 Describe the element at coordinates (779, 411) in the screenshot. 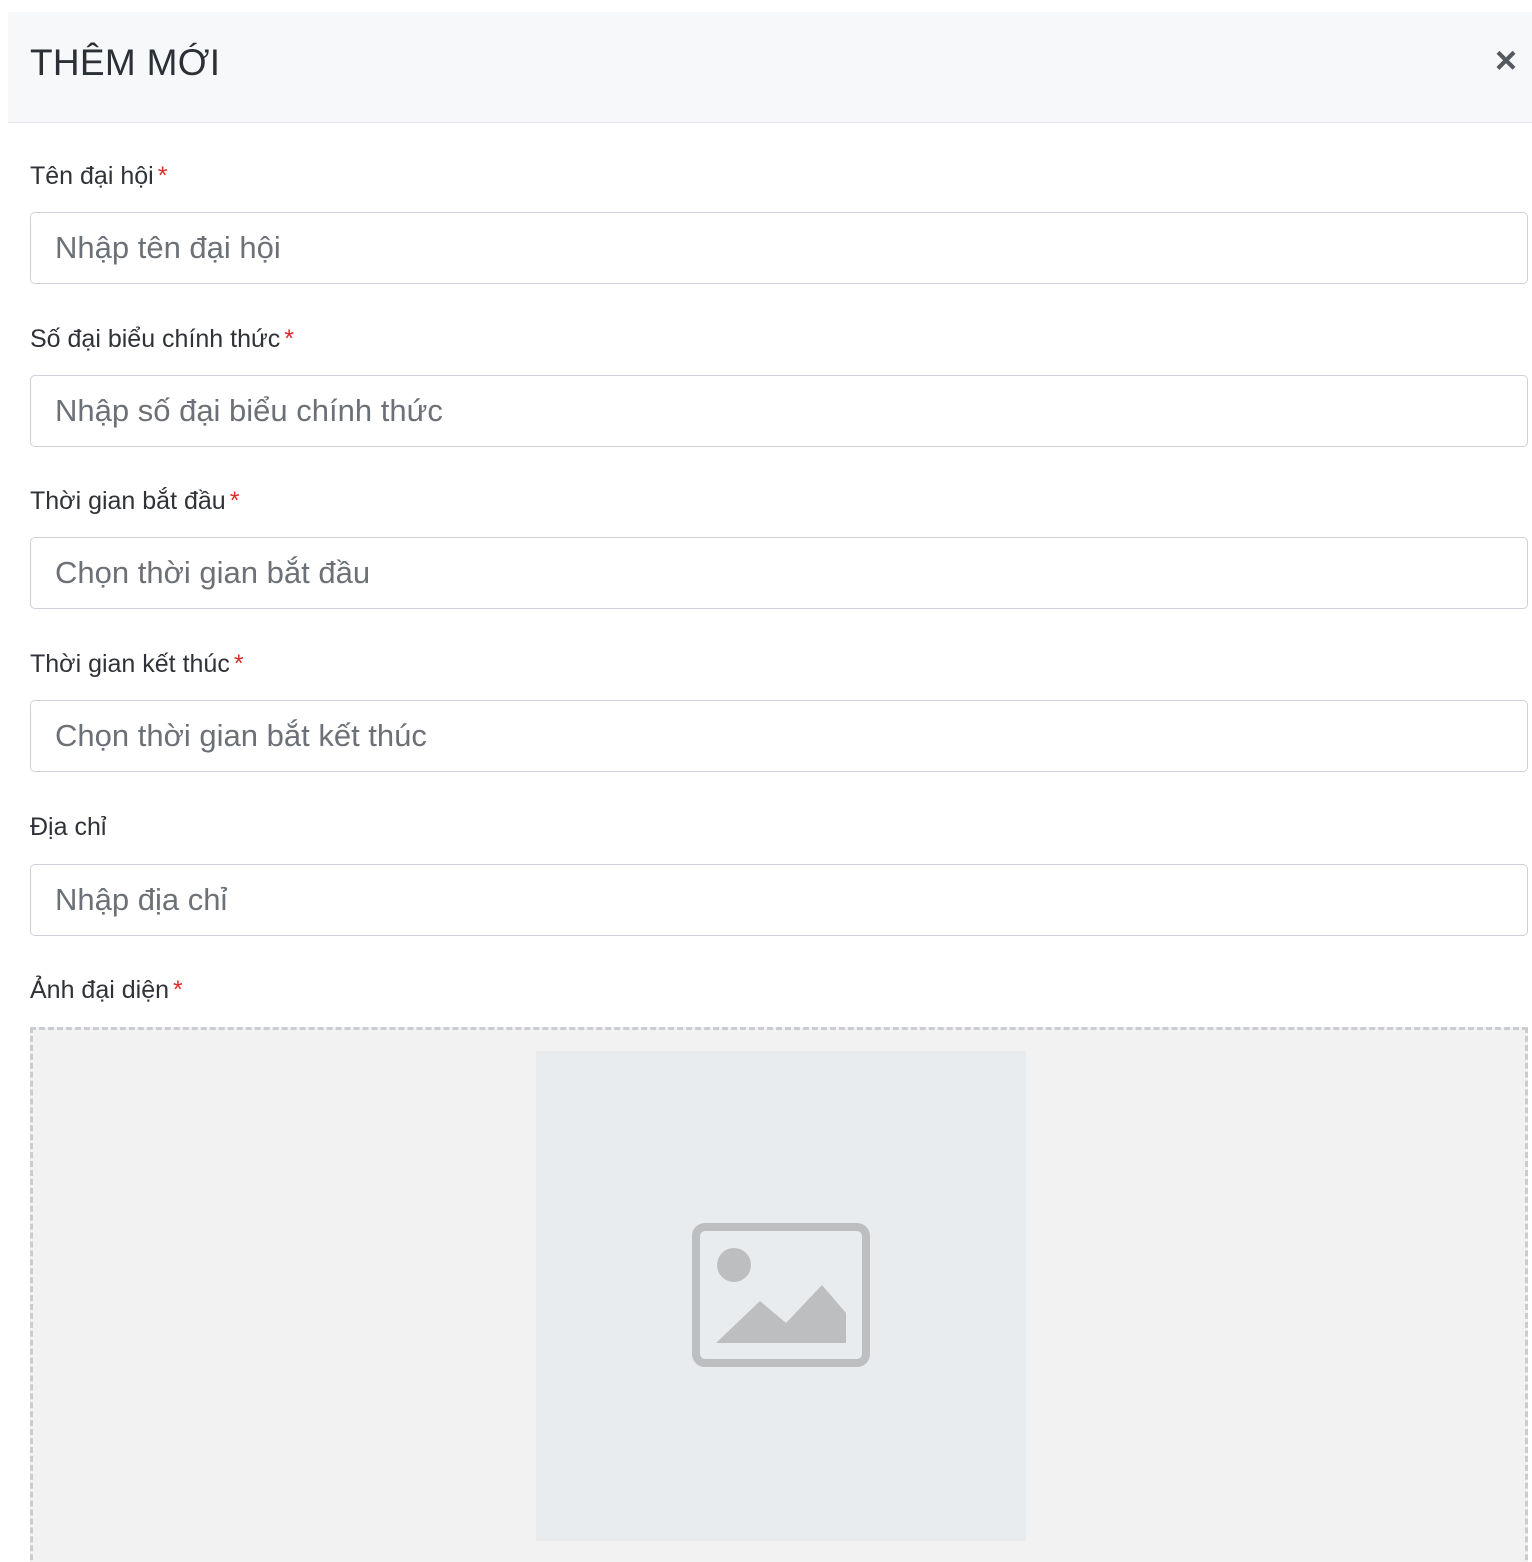

I see `so-dai-bieu-input` at that location.